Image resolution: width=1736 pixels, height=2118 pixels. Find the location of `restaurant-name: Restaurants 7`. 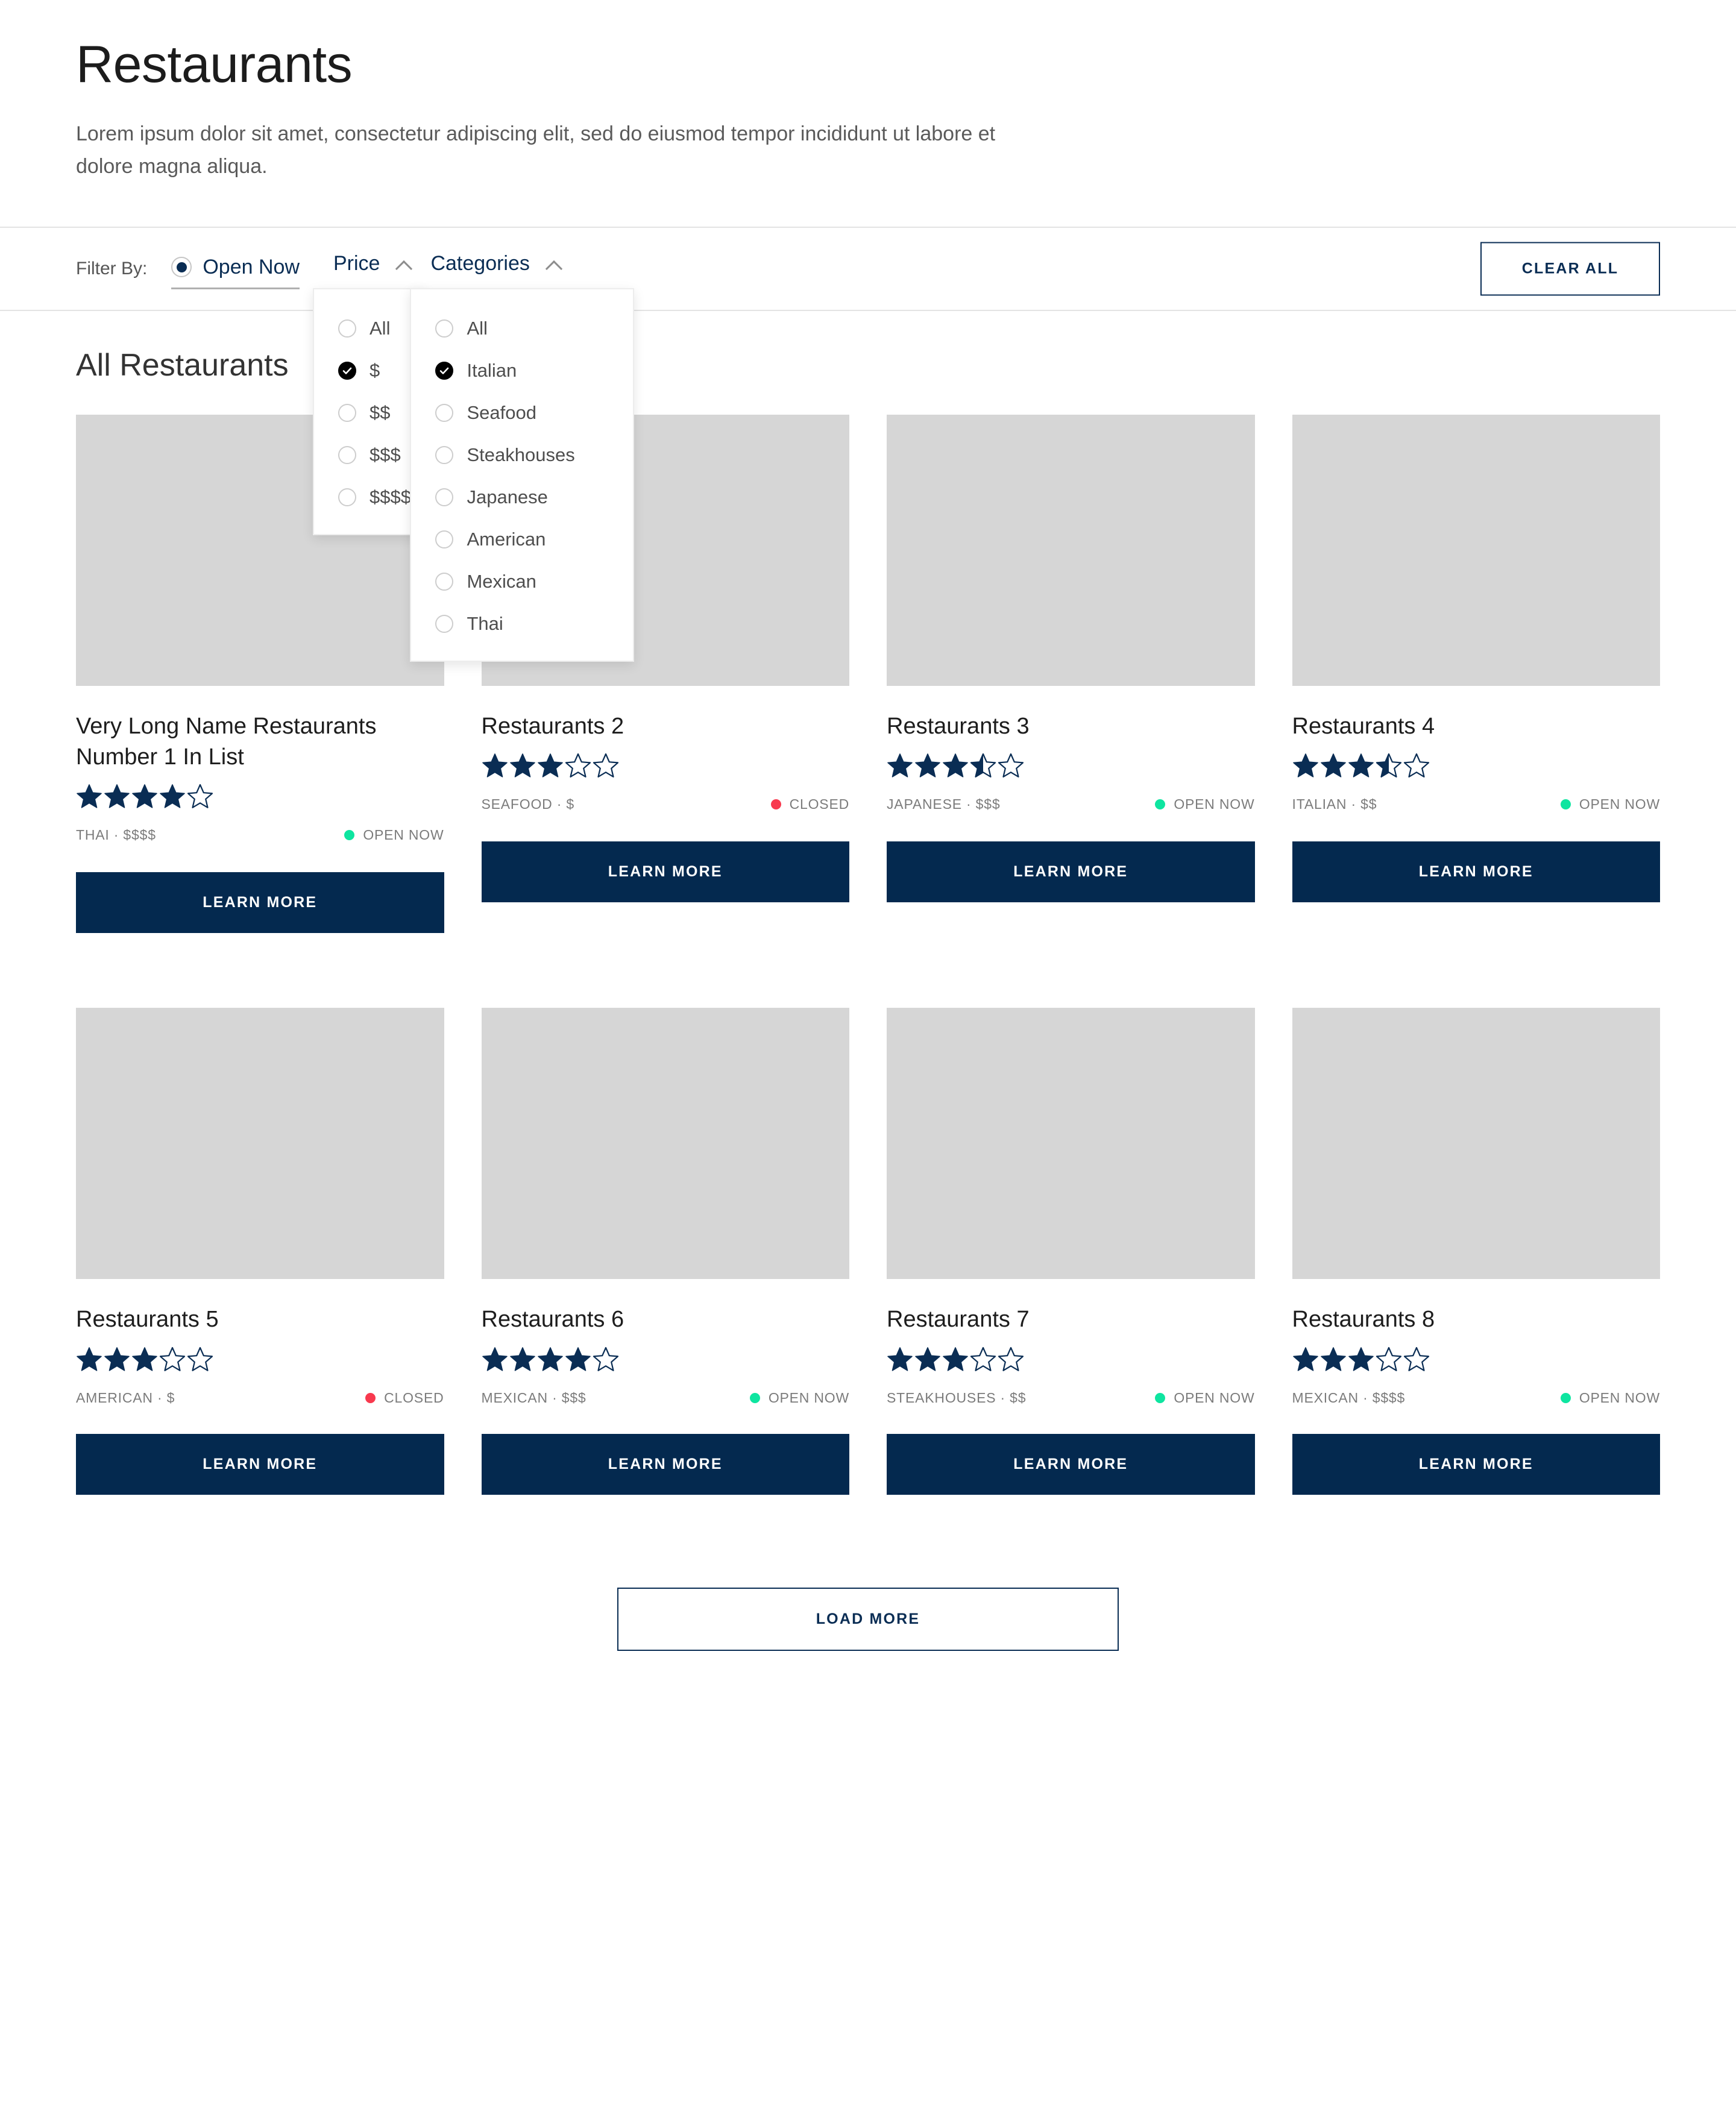

restaurant-name: Restaurants 7 is located at coordinates (958, 1320).